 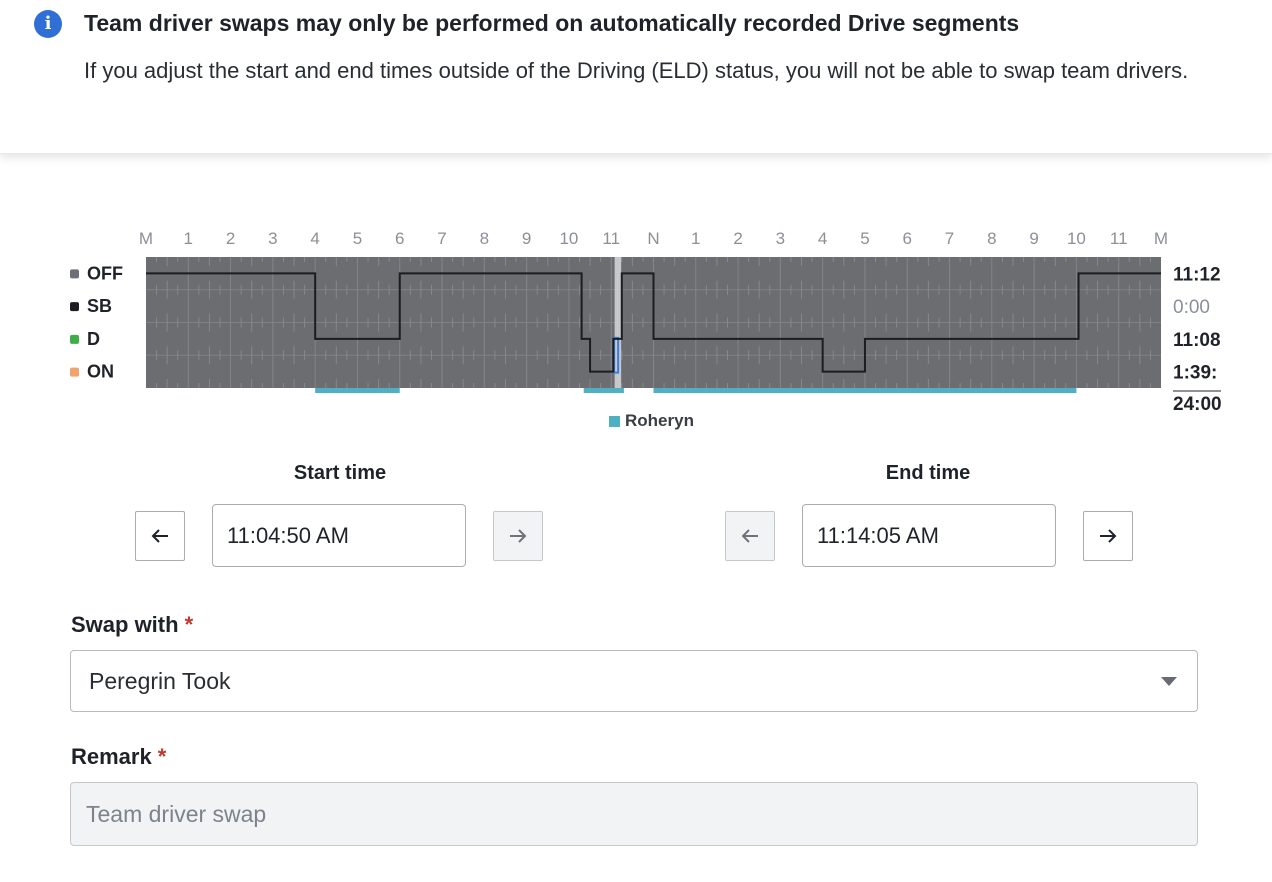 I want to click on caret-down-icon, so click(x=1169, y=681).